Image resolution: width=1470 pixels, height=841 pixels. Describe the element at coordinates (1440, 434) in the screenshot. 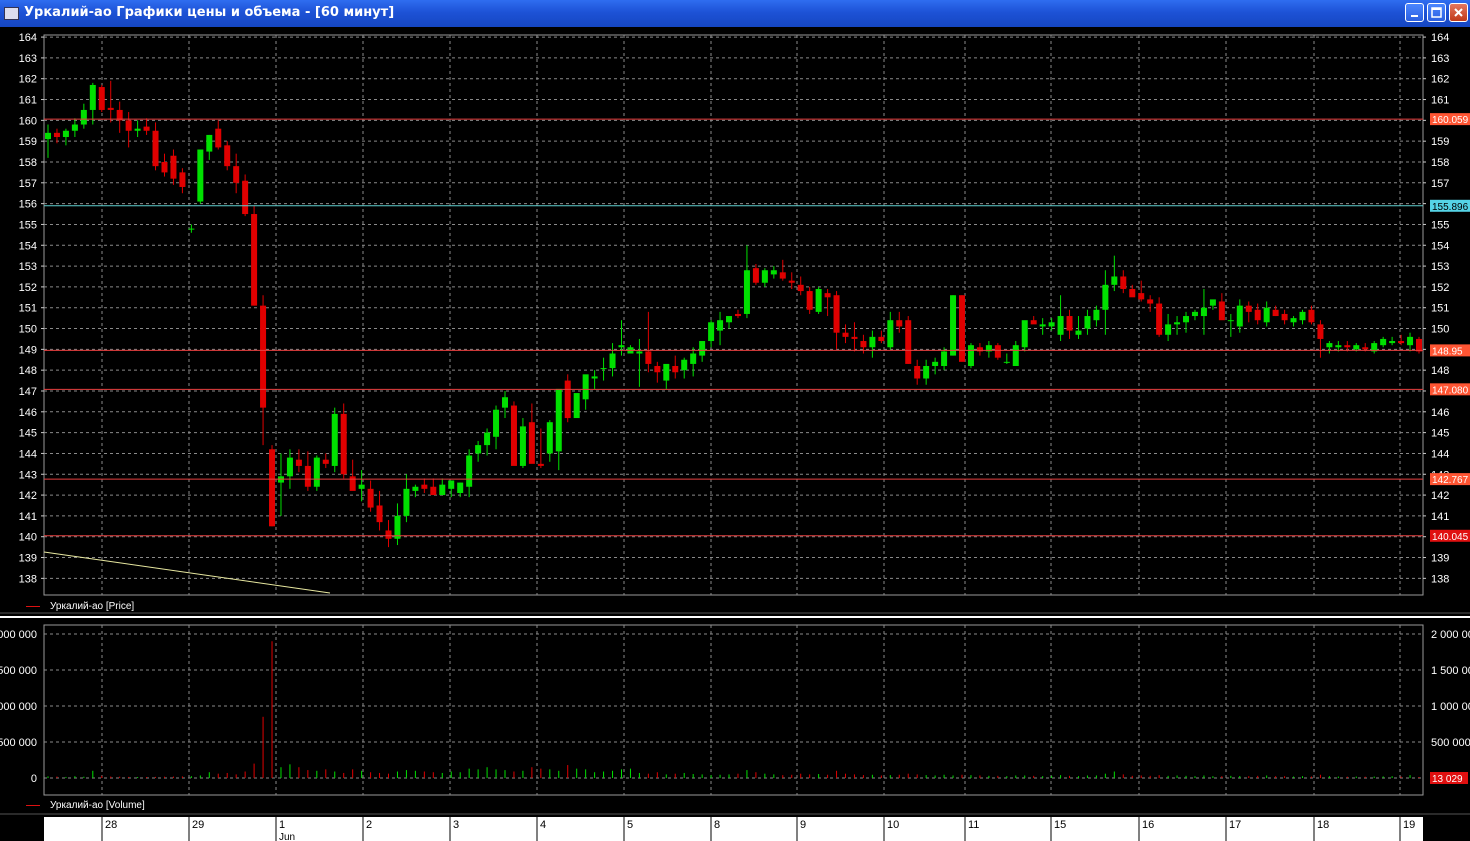

I see `right-axis-label: 145` at that location.